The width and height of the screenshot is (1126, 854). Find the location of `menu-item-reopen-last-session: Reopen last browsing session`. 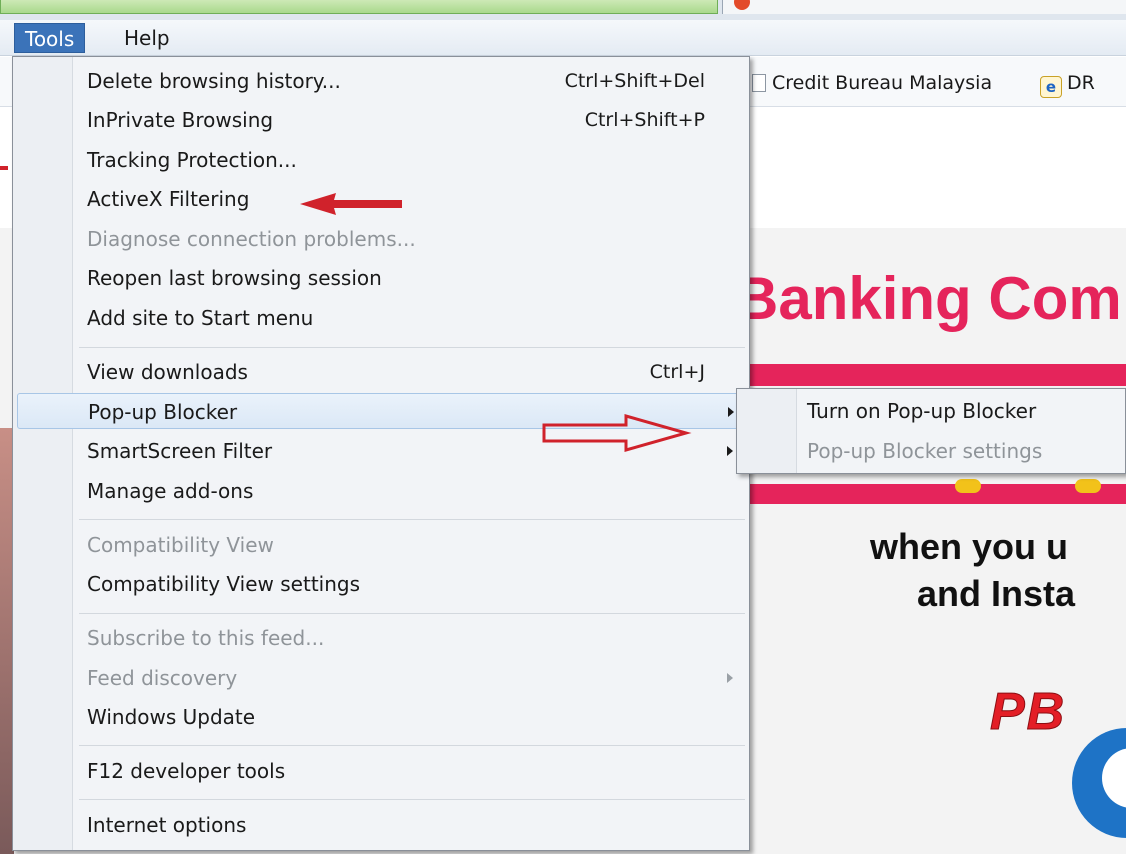

menu-item-reopen-last-session: Reopen last browsing session is located at coordinates (381, 278).